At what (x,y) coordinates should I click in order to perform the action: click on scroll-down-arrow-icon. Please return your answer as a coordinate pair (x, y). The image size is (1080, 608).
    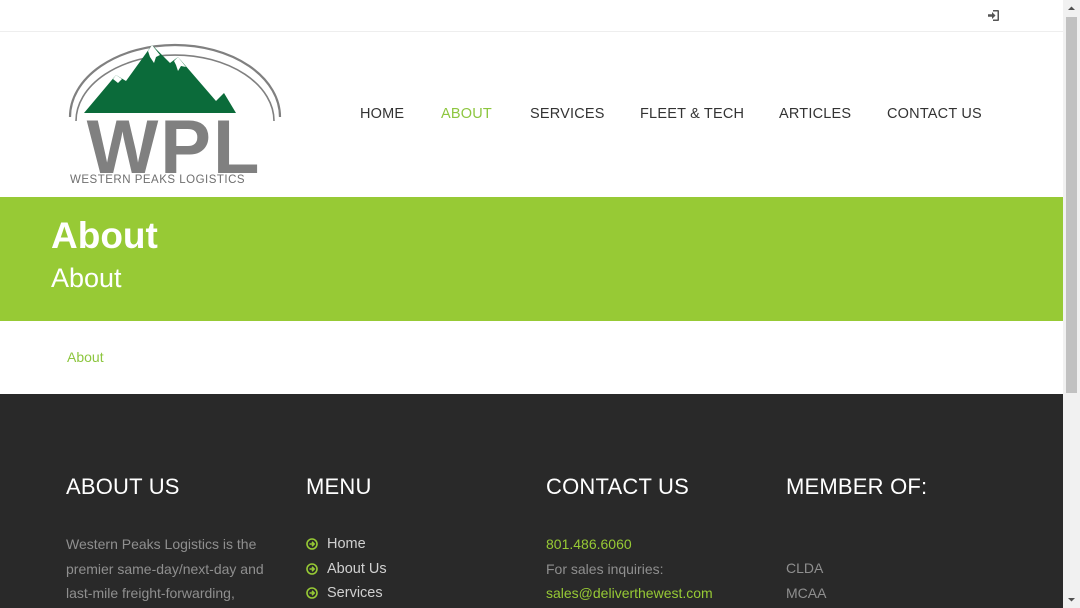
    Looking at the image, I should click on (1071, 599).